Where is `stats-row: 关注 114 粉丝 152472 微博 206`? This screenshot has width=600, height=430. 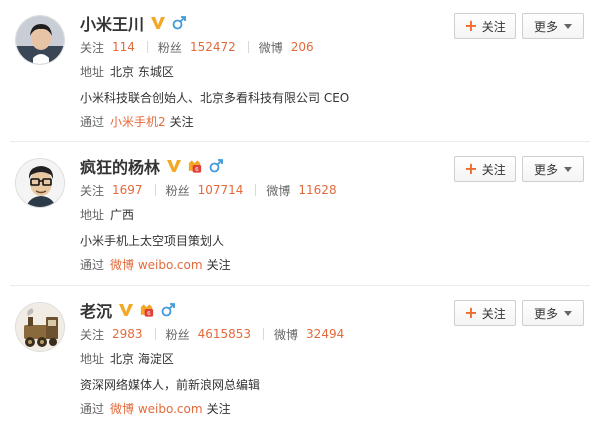
stats-row: 关注 114 粉丝 152472 微博 206 is located at coordinates (260, 47).